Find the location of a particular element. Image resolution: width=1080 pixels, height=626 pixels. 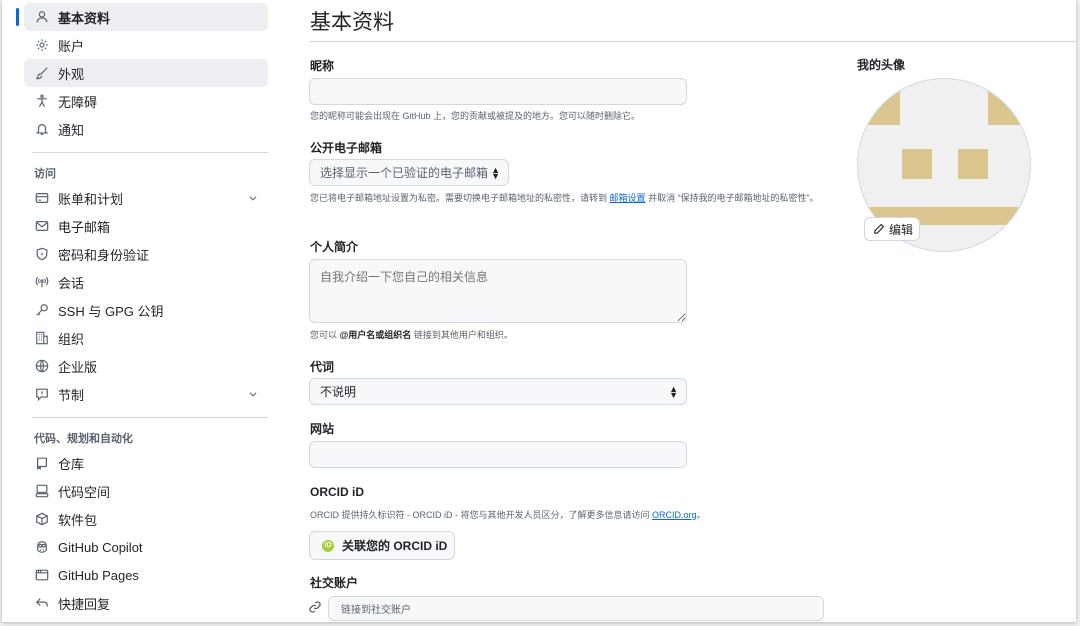

bio-note-bold: @用户名或组织名 is located at coordinates (375, 335).